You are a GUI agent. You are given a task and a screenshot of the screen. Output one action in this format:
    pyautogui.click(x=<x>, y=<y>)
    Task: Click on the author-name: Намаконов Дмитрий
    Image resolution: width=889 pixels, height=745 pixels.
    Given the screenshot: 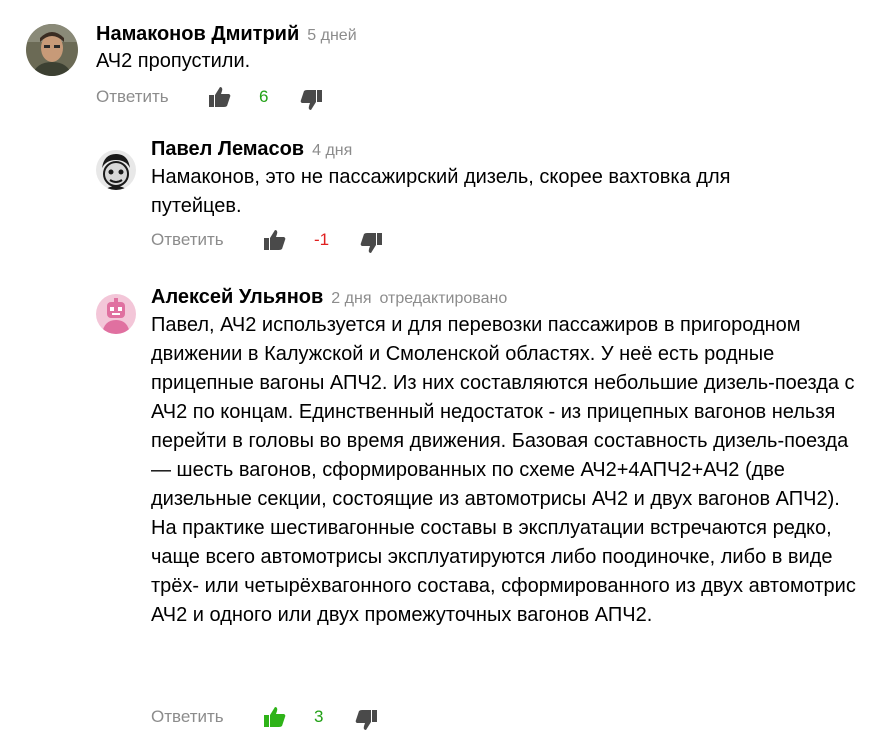 What is the action you would take?
    pyautogui.click(x=197, y=34)
    